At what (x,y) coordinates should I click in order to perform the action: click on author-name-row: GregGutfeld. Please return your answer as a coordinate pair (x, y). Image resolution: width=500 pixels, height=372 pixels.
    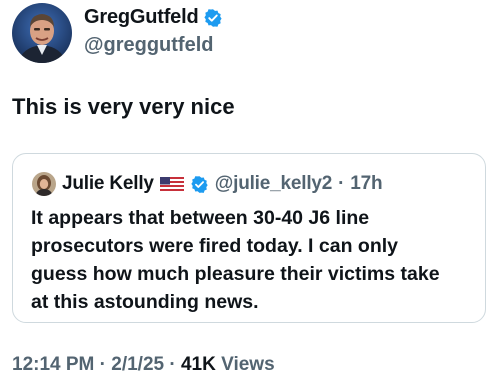
    Looking at the image, I should click on (153, 17).